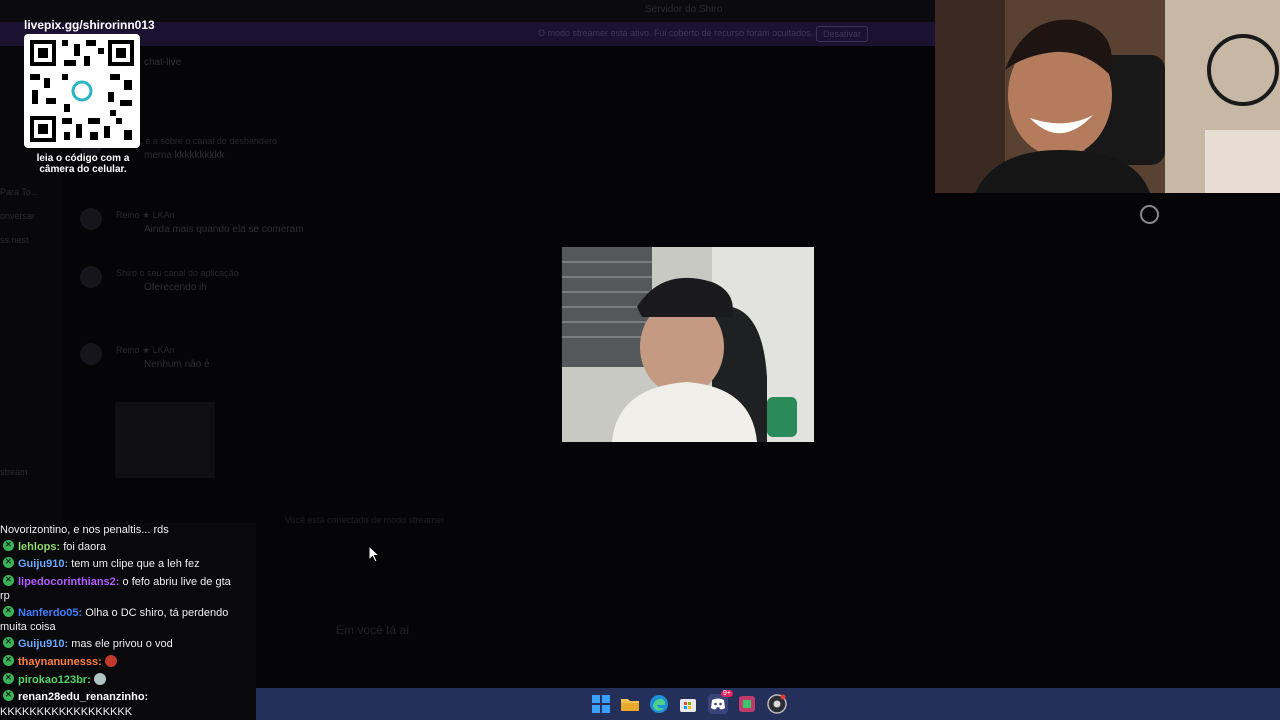 The width and height of the screenshot is (1280, 720). What do you see at coordinates (83, 697) in the screenshot?
I see `chat-username: renan28edu_renanzinho:` at bounding box center [83, 697].